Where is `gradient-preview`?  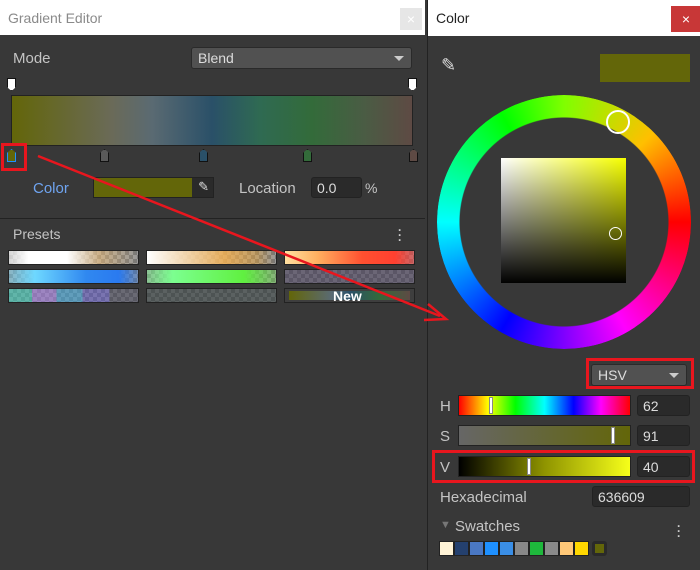
gradient-preview is located at coordinates (212, 120).